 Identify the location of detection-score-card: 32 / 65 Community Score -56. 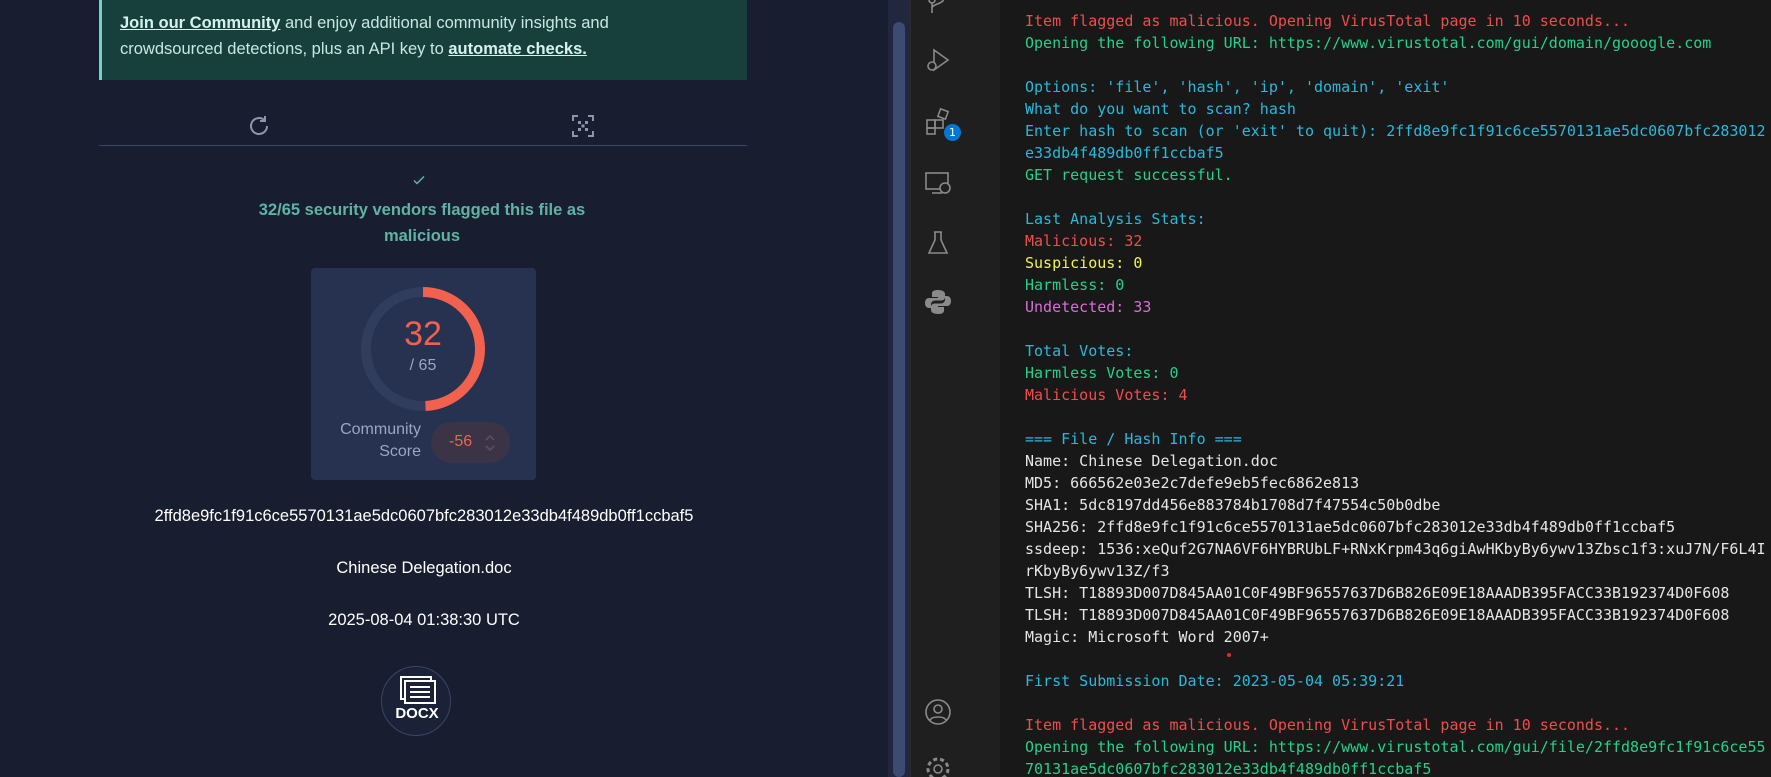
(423, 374).